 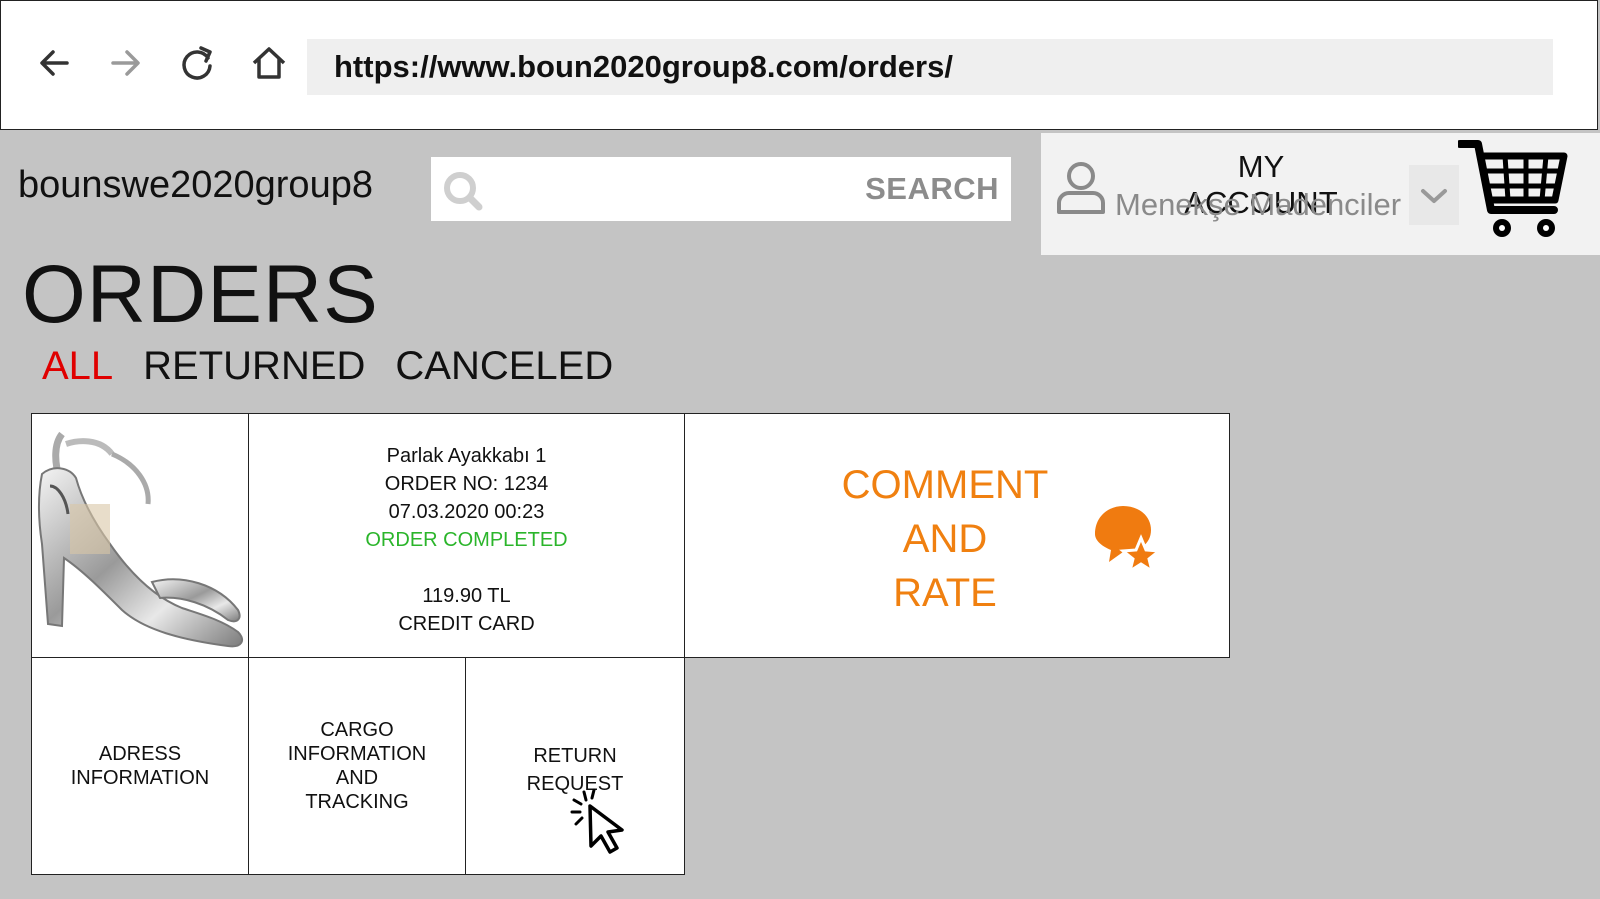 I want to click on cargo-tracking-label: CARGO INFORMATION AND TRACKING, so click(x=357, y=766).